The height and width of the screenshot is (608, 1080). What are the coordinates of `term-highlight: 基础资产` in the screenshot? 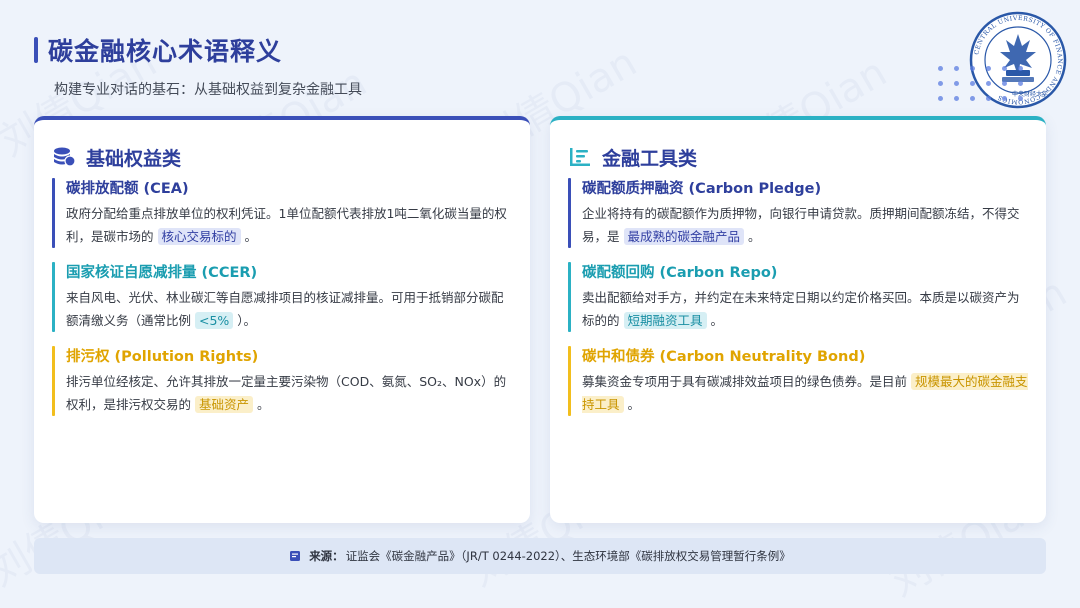 It's located at (224, 404).